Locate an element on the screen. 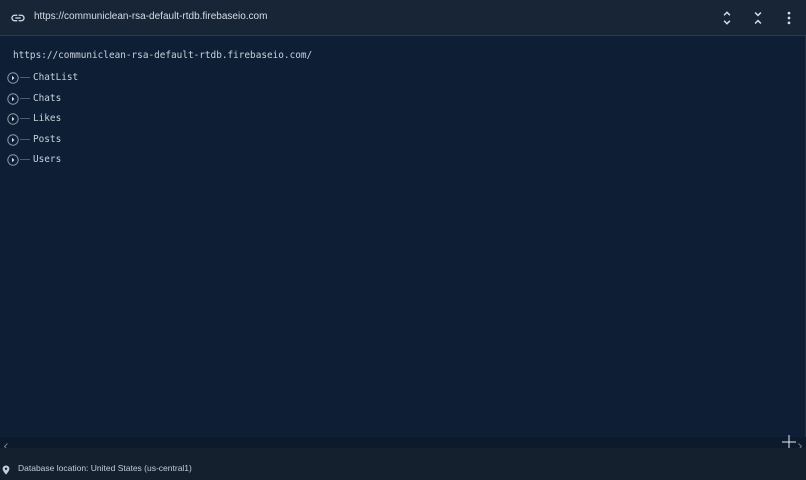 The width and height of the screenshot is (806, 480). crosshair-cursor-icon is located at coordinates (789, 442).